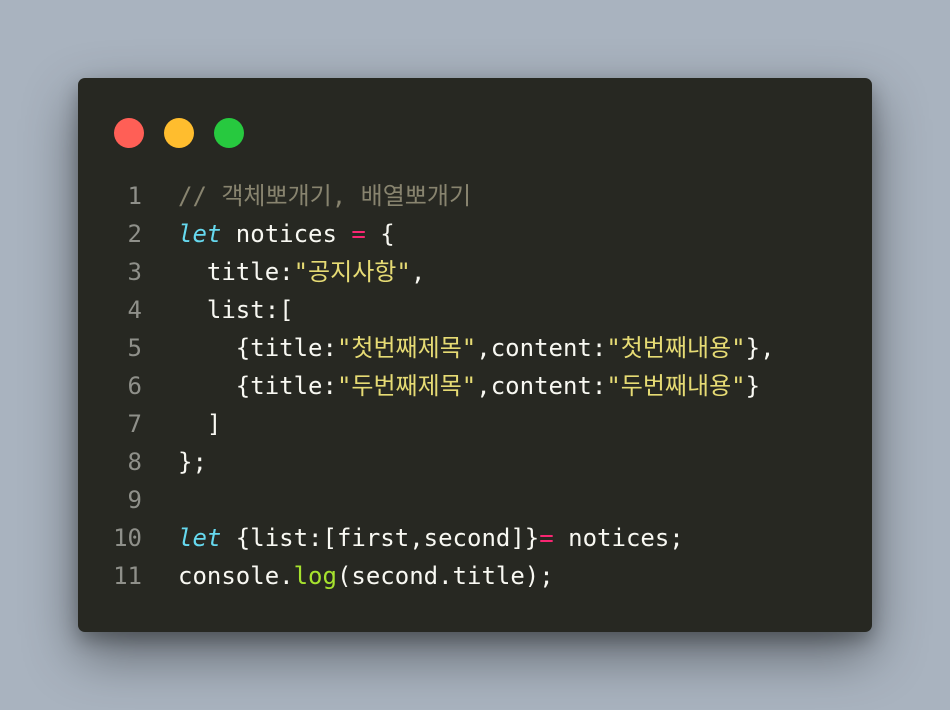 Image resolution: width=950 pixels, height=710 pixels. I want to click on code-token: notices;, so click(618, 538).